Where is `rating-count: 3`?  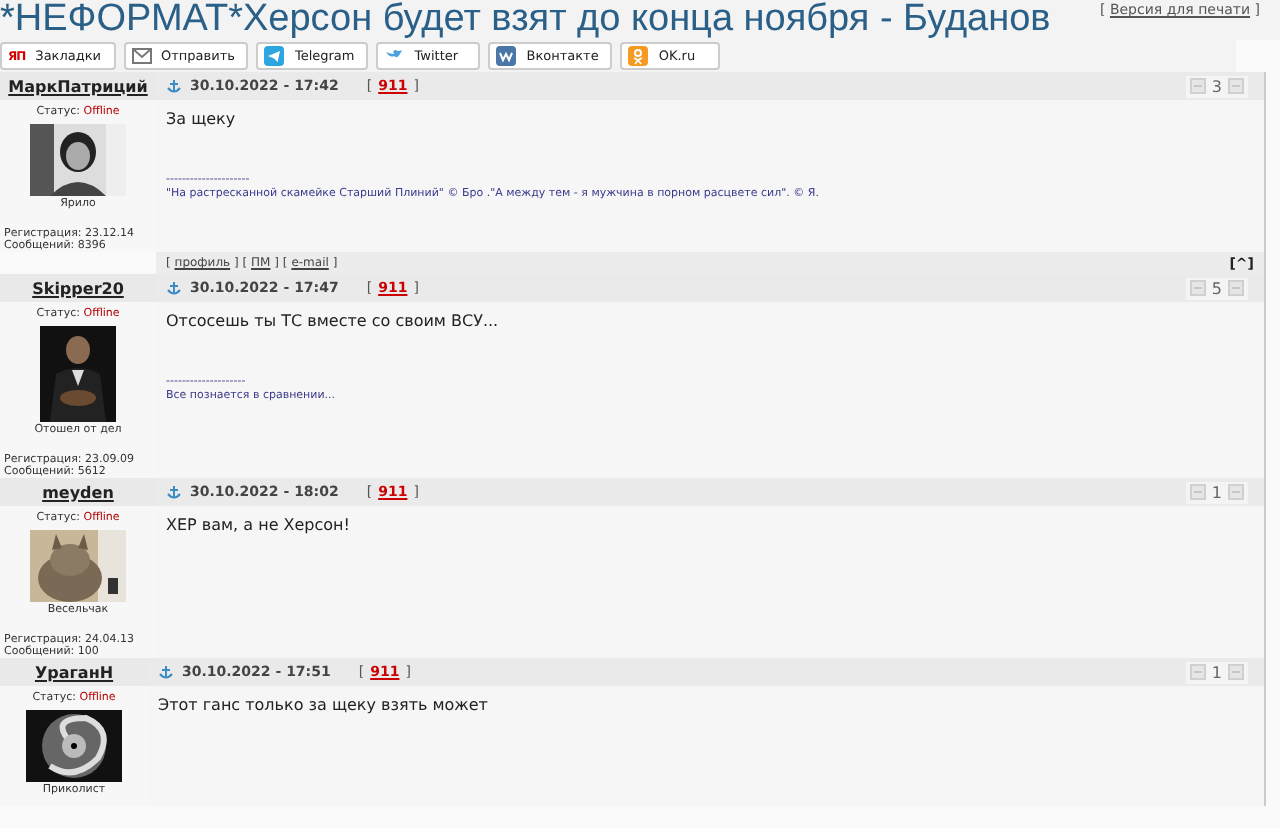
rating-count: 3 is located at coordinates (1216, 86).